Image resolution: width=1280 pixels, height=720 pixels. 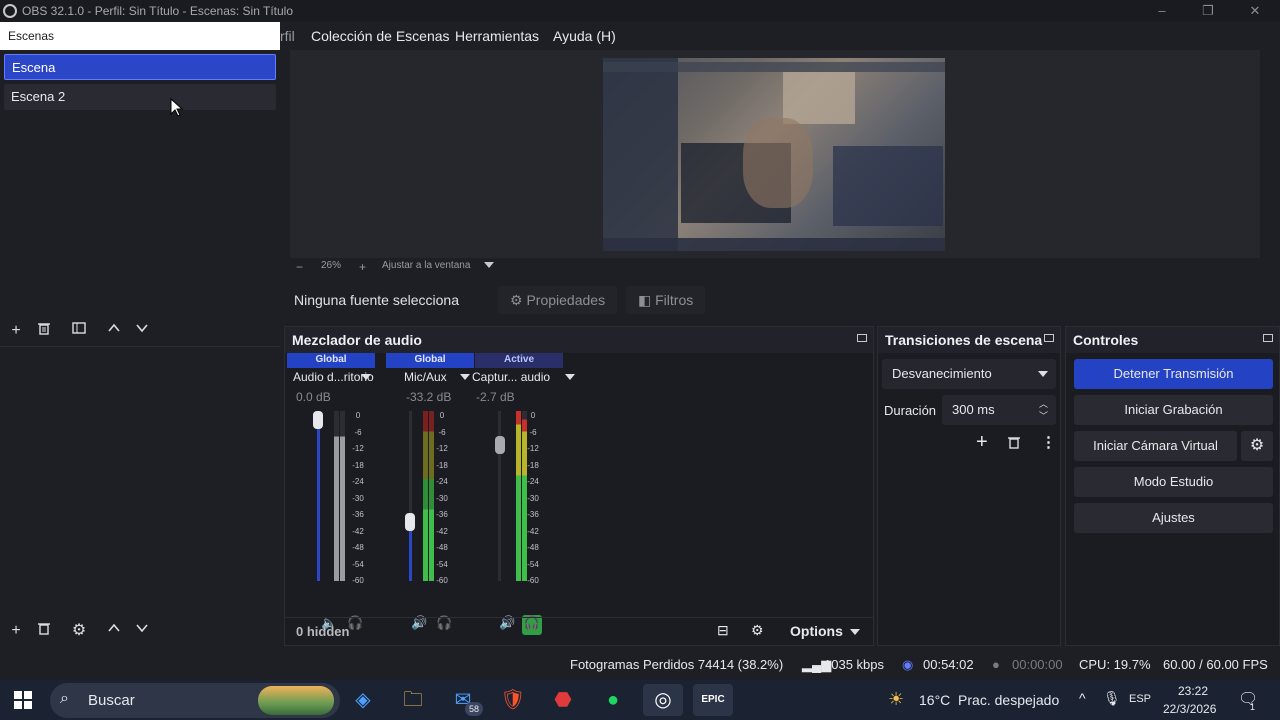 What do you see at coordinates (1189, 709) in the screenshot?
I see `clock-date: 22/3/2026` at bounding box center [1189, 709].